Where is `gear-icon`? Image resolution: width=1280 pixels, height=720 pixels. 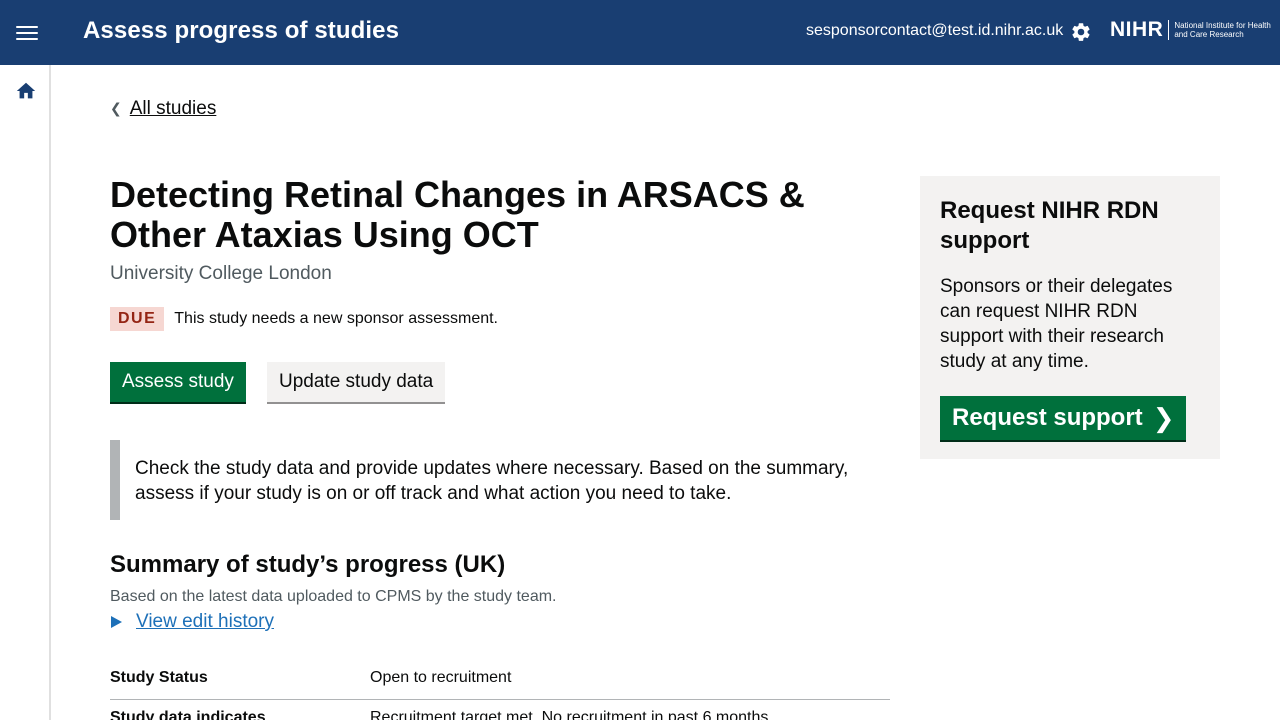
gear-icon is located at coordinates (1081, 32).